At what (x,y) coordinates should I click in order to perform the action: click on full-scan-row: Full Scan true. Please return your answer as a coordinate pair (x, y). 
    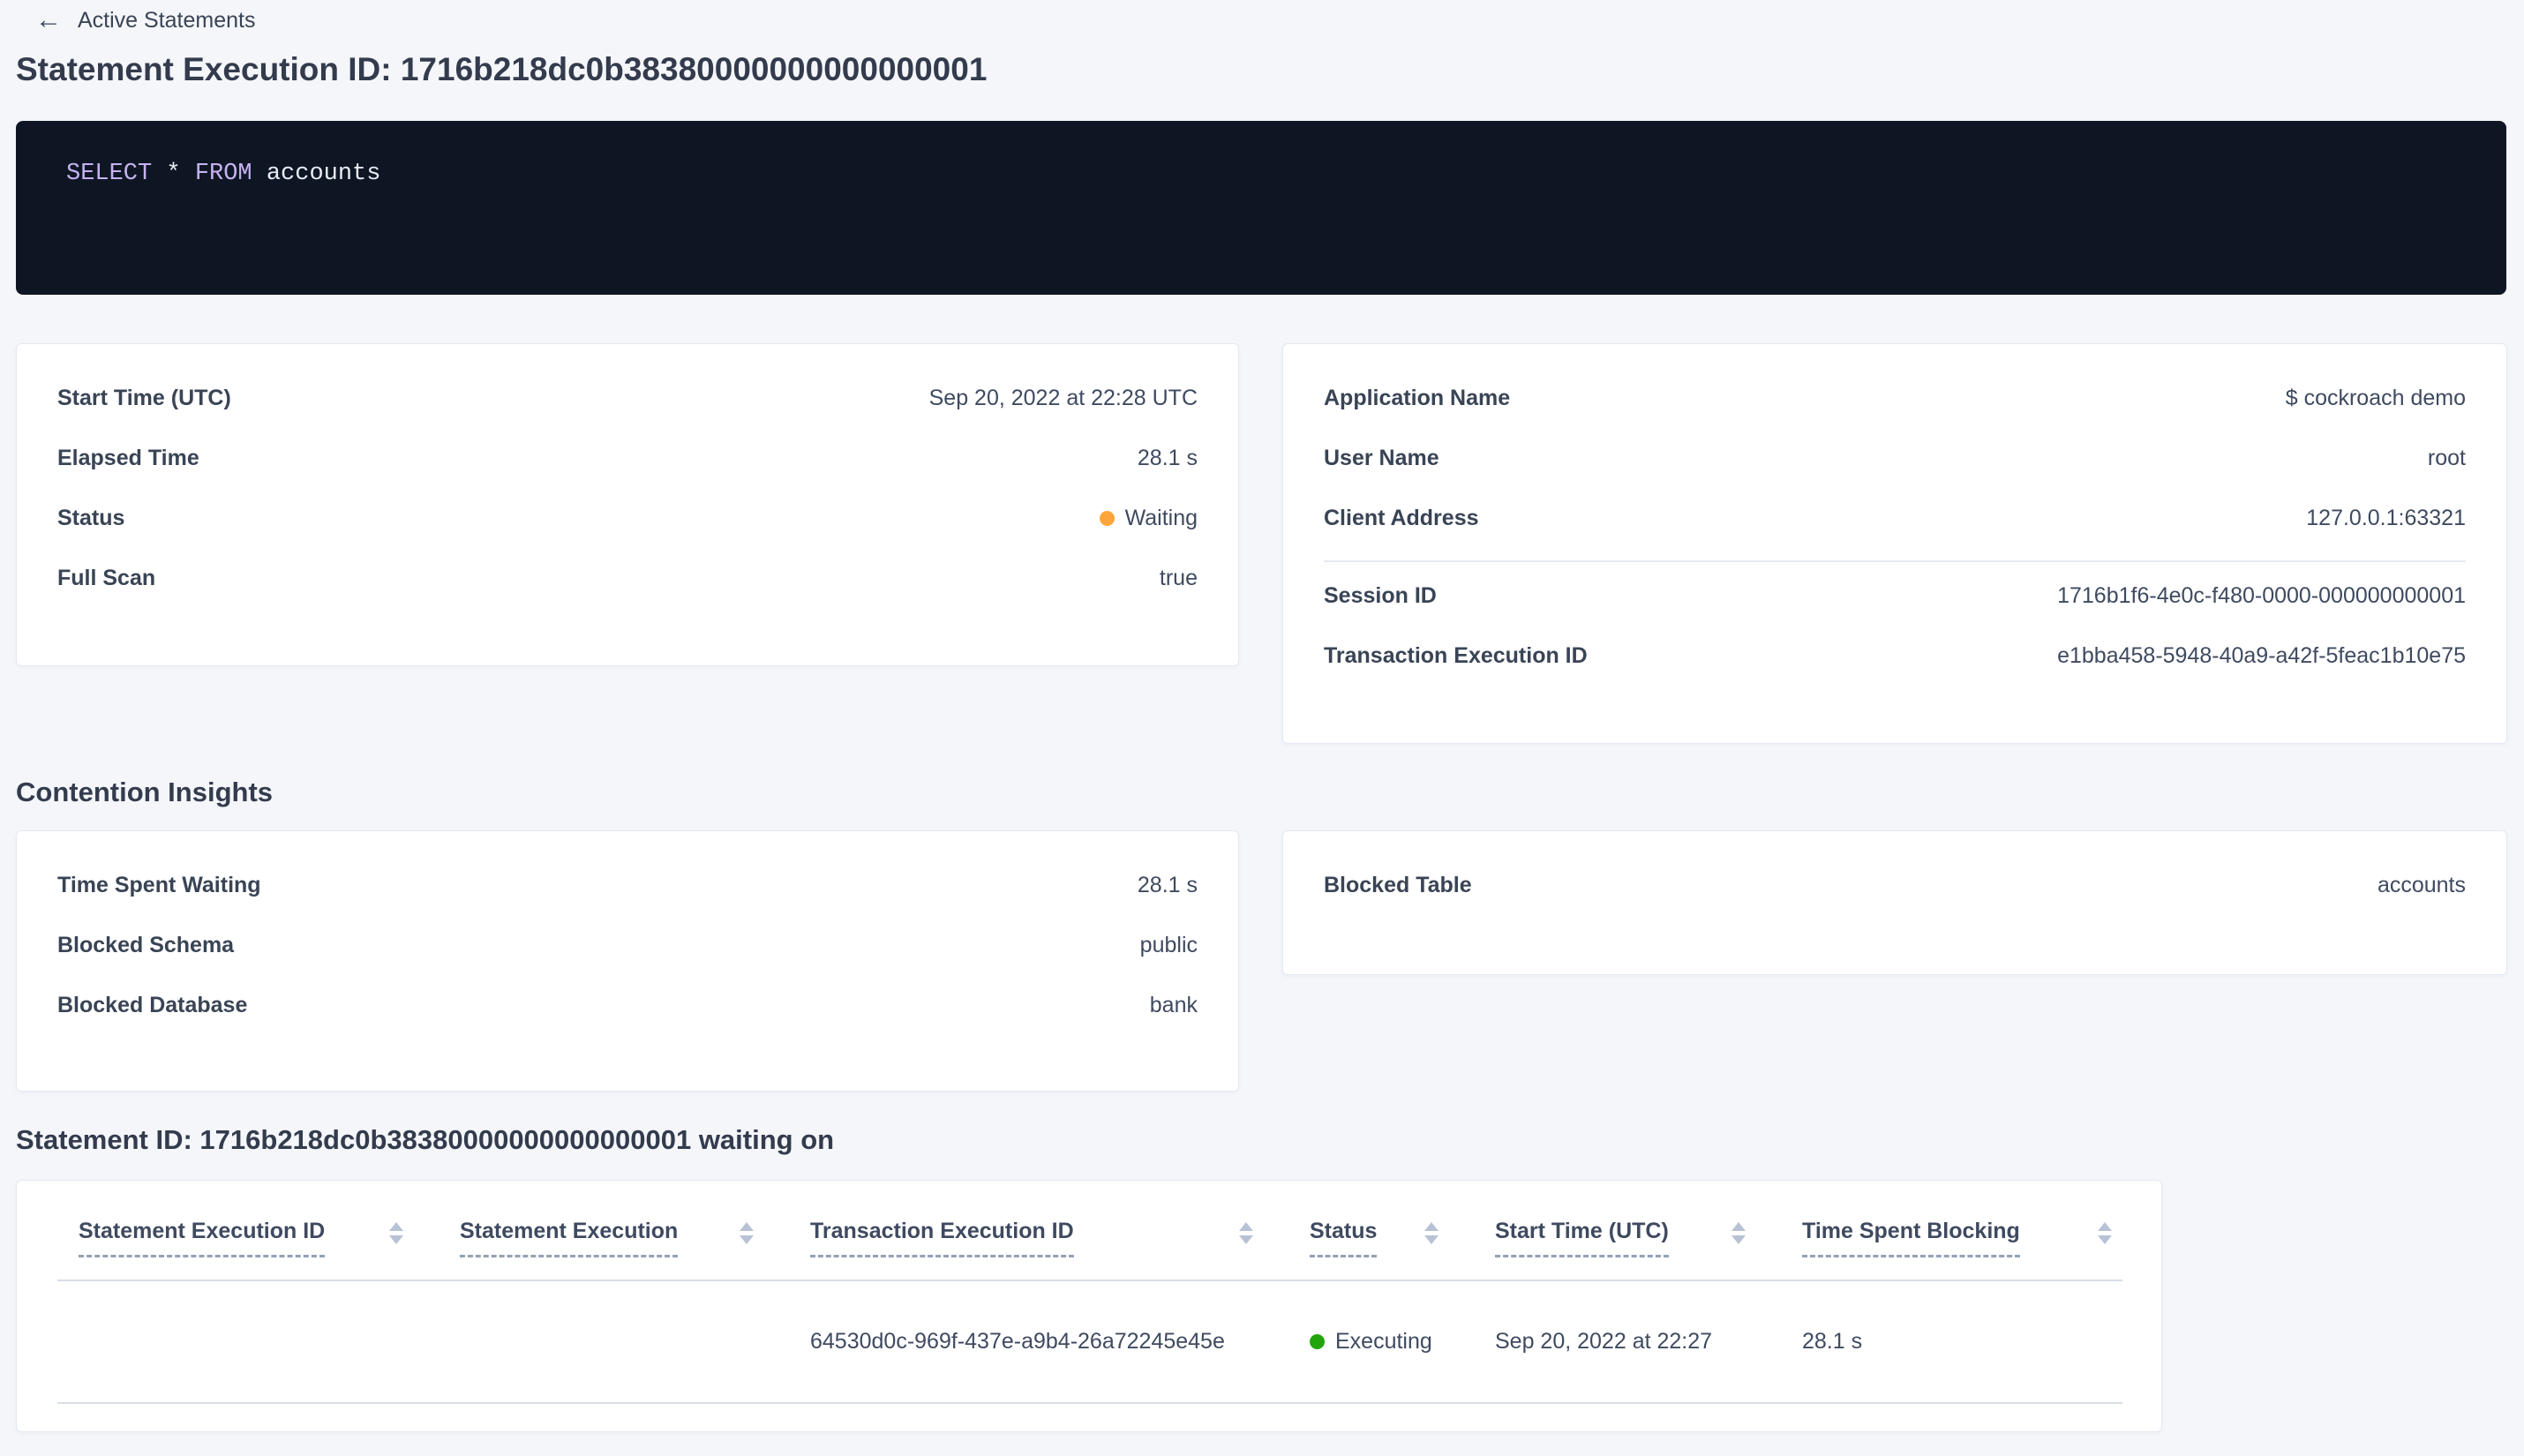
    Looking at the image, I should click on (627, 578).